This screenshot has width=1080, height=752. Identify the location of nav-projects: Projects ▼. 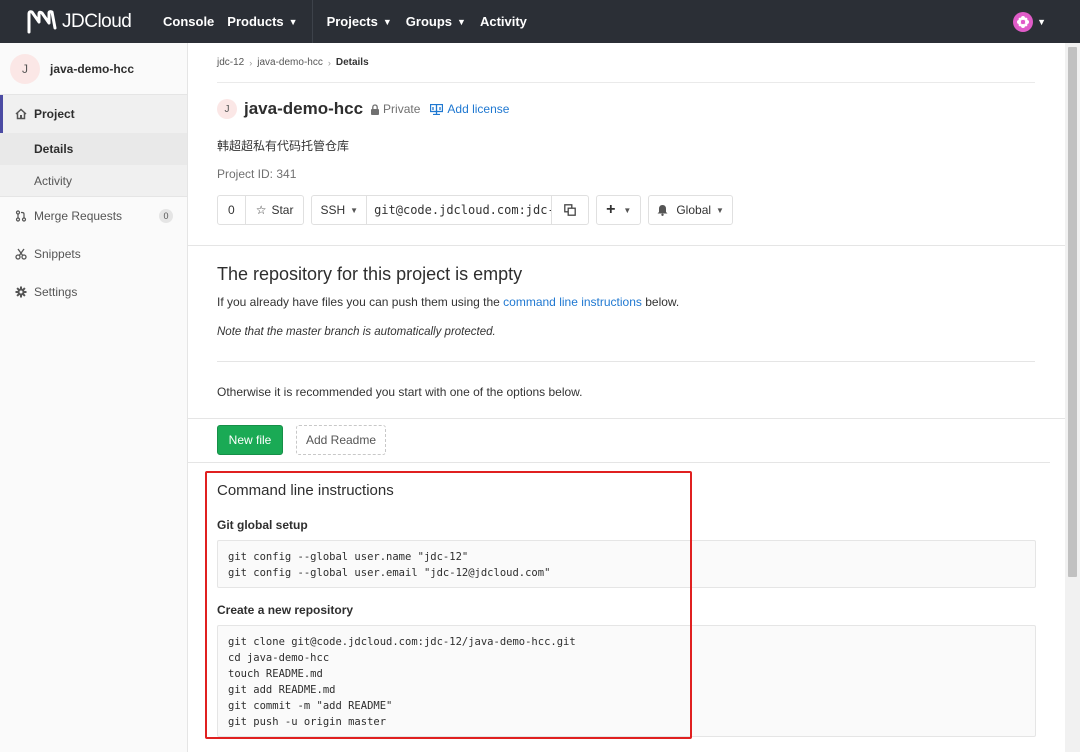
(359, 21).